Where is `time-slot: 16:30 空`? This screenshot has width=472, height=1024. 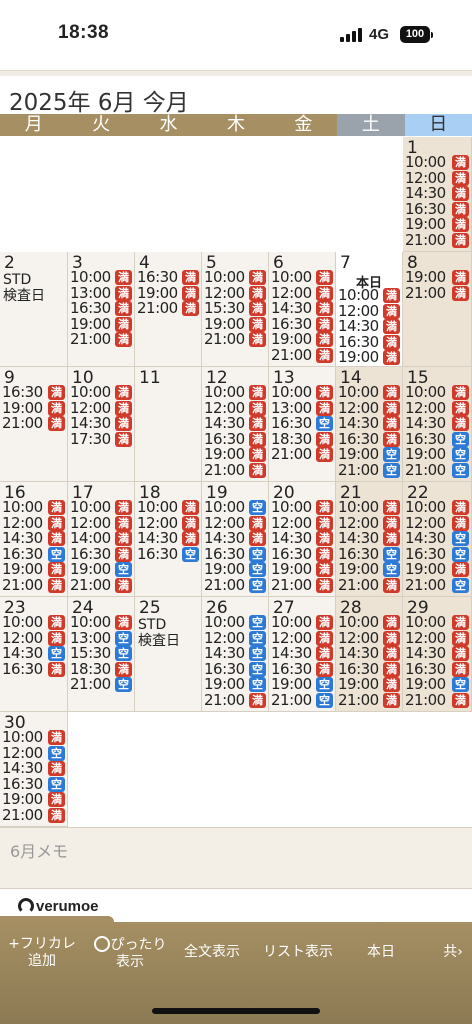 time-slot: 16:30 空 is located at coordinates (168, 554).